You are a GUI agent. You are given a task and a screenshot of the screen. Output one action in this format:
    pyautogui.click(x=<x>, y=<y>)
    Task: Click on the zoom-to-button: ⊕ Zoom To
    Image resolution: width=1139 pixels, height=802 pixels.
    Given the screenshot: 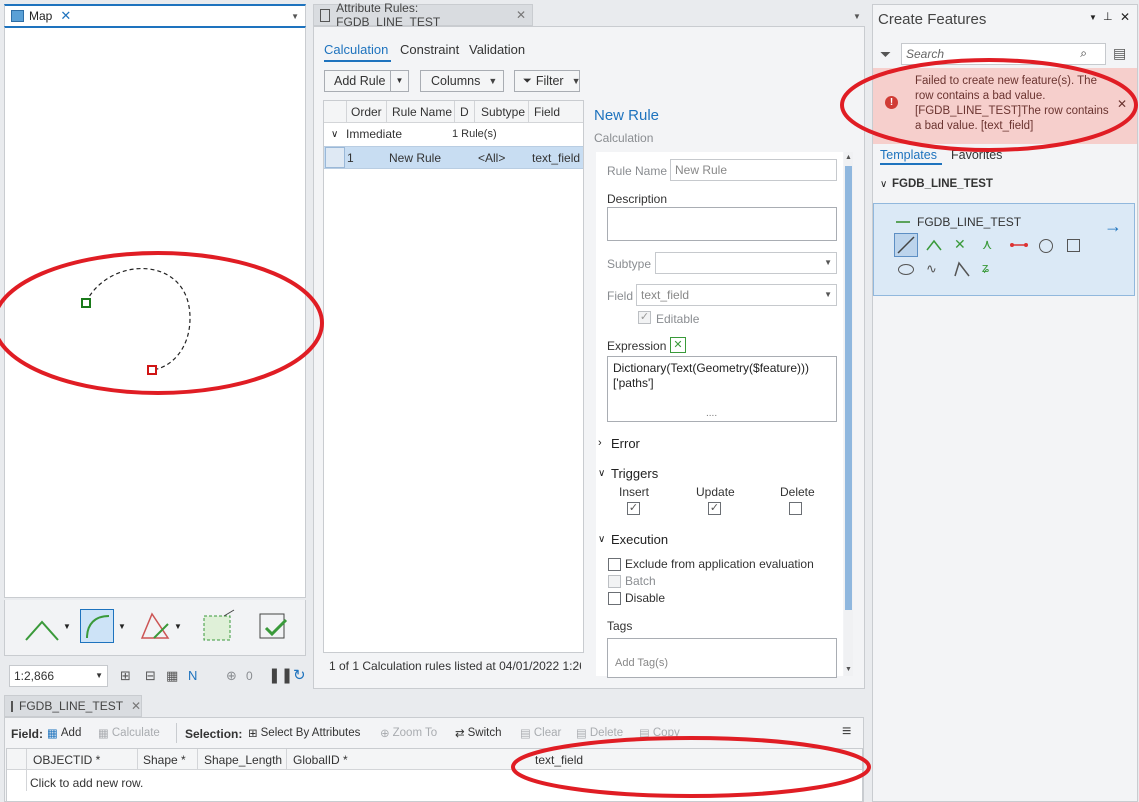 What is the action you would take?
    pyautogui.click(x=408, y=733)
    